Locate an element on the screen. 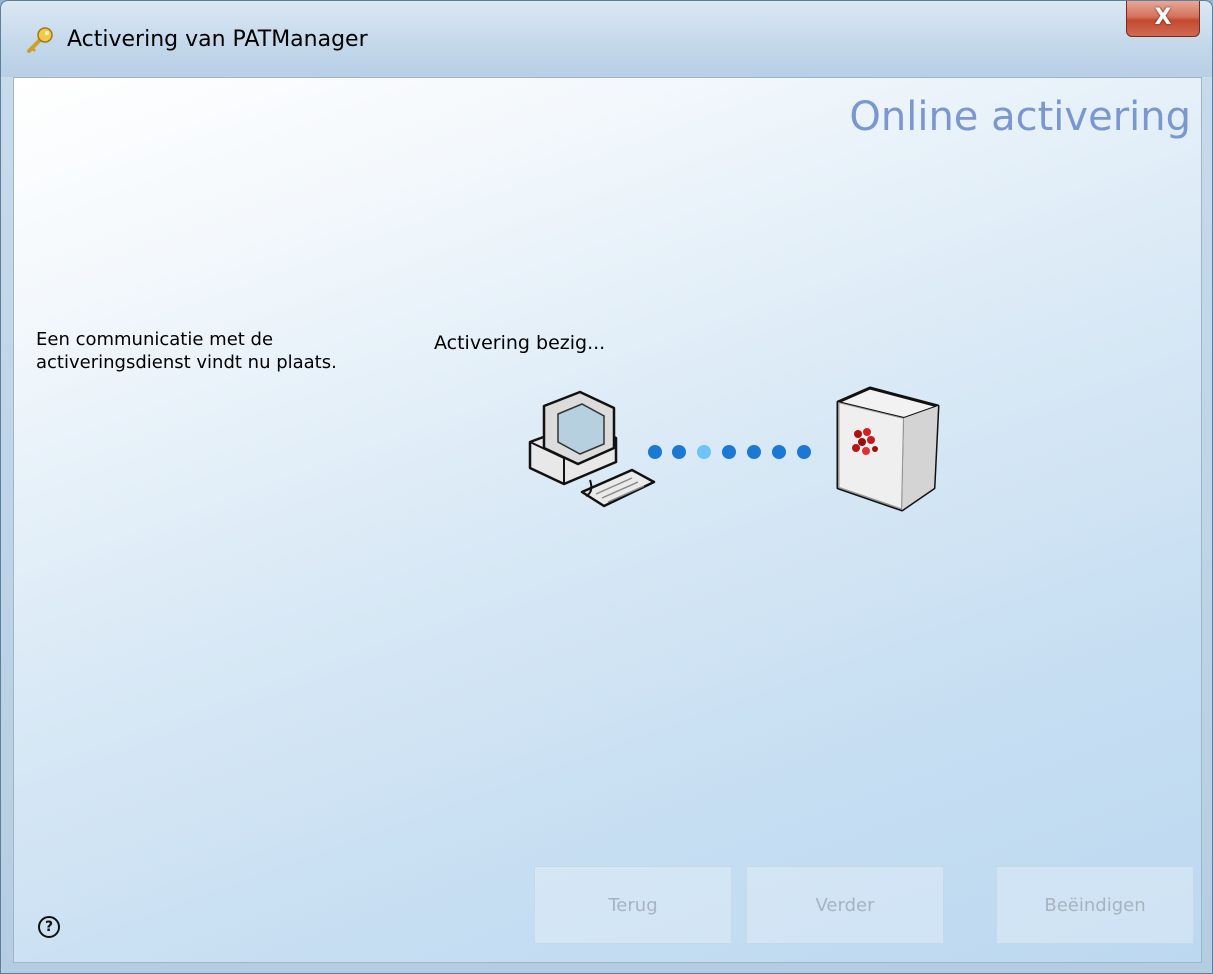 The height and width of the screenshot is (974, 1213). title-bar: Activering van PATManager X is located at coordinates (606, 39).